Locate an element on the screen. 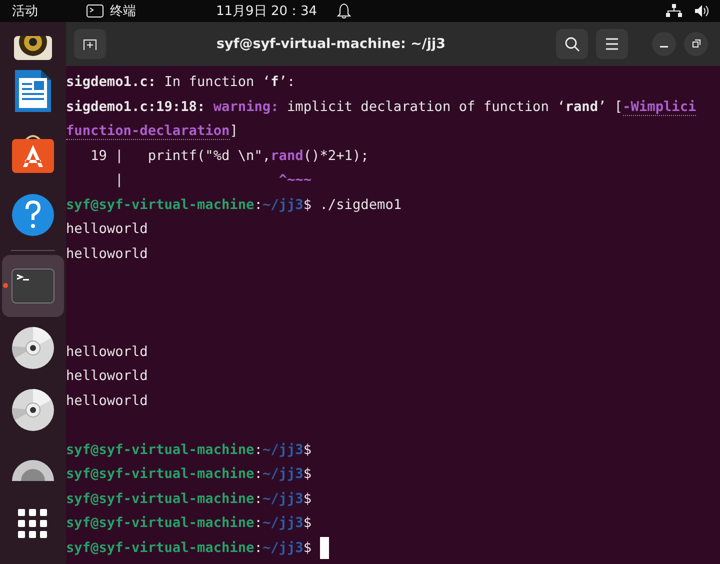  activities-button: 活动 is located at coordinates (25, 11).